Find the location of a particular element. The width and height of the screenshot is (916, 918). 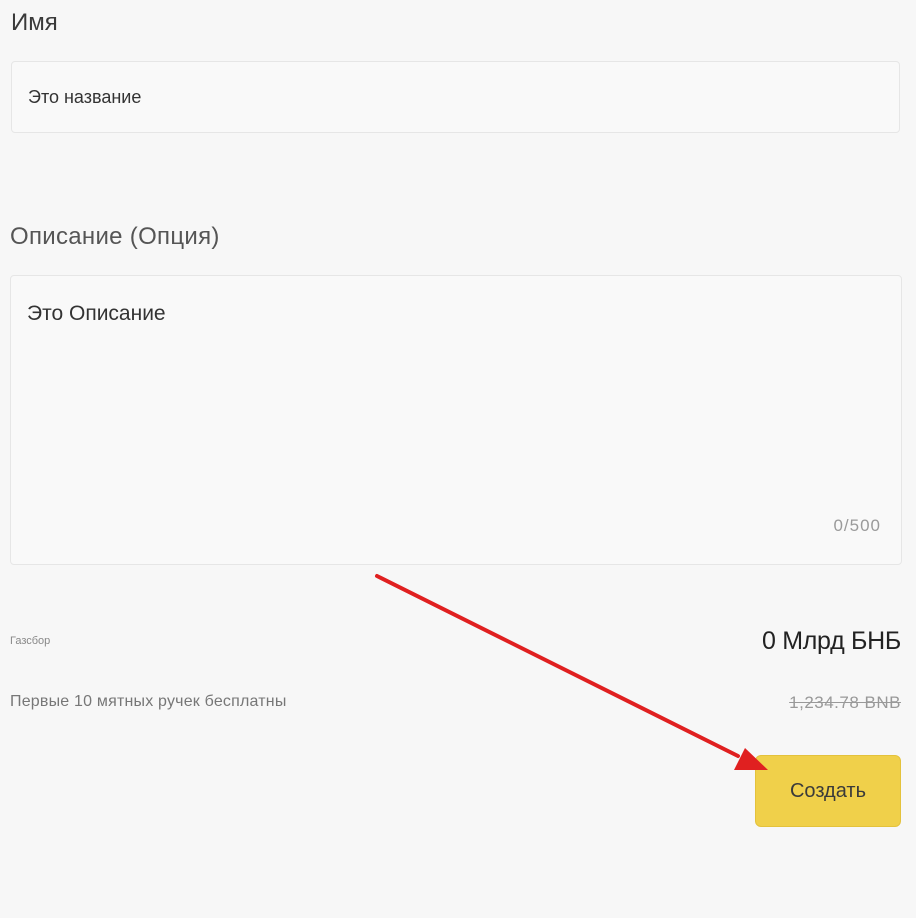

gas-fee-label: Газсбор is located at coordinates (30, 641).